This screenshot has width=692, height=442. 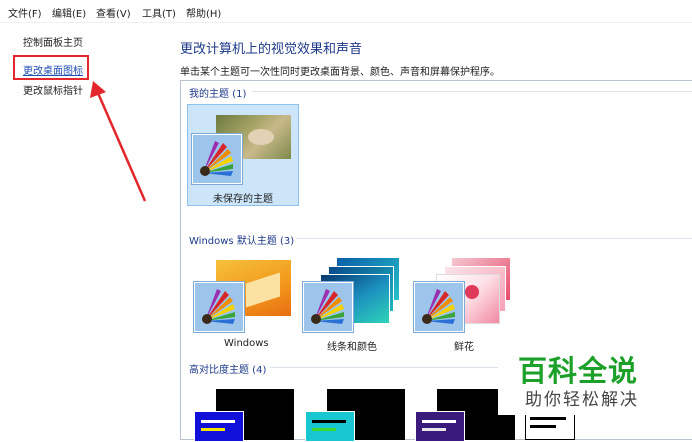 I want to click on theme-label: 线条和颜色, so click(x=352, y=347).